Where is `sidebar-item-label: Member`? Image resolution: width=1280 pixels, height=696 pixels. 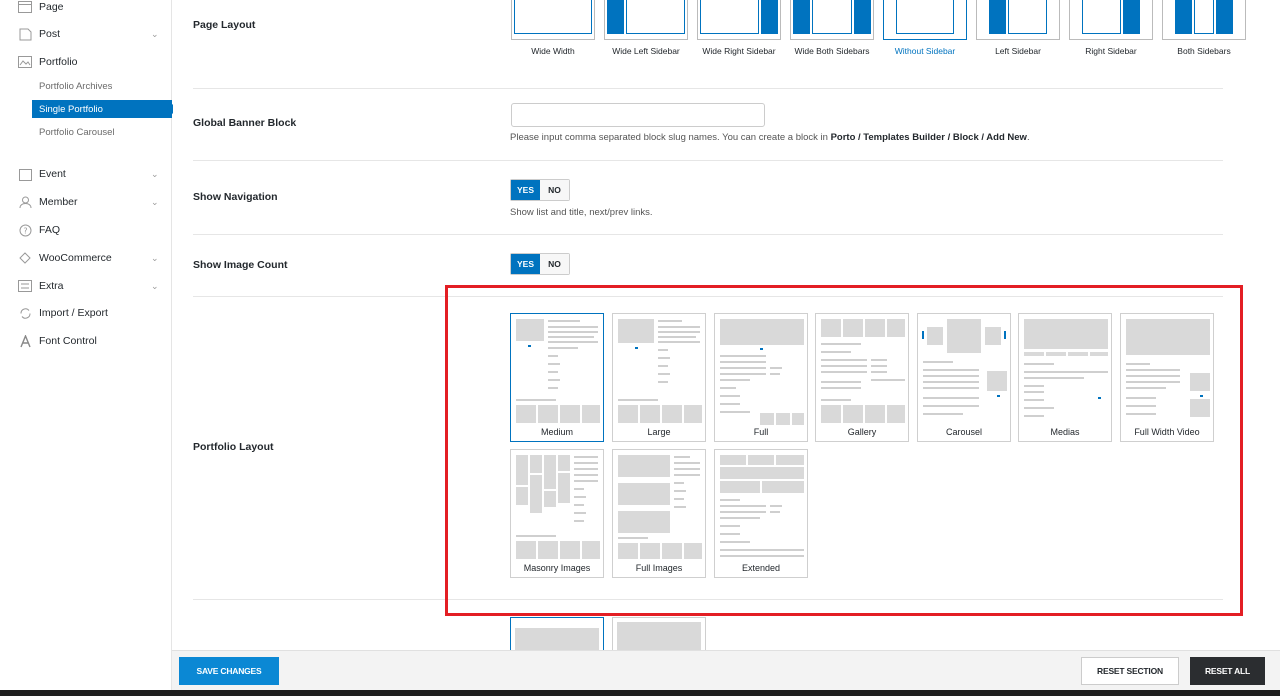
sidebar-item-label: Member is located at coordinates (58, 202).